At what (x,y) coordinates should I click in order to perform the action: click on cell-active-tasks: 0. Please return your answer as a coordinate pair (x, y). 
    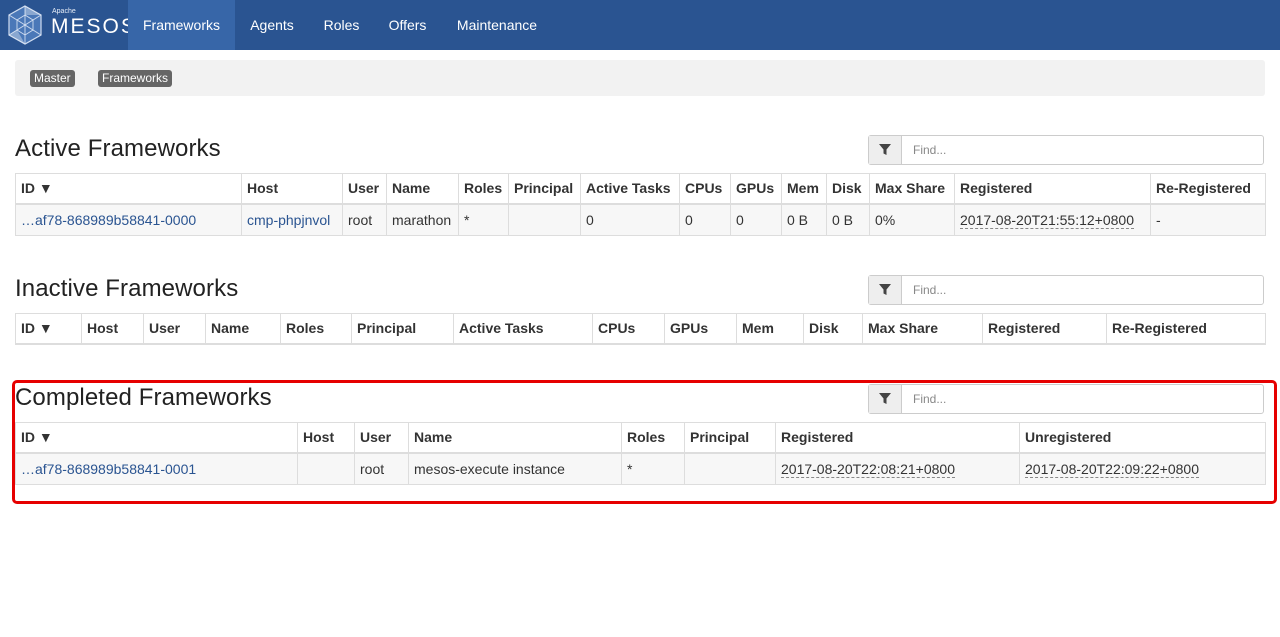
    Looking at the image, I should click on (630, 219).